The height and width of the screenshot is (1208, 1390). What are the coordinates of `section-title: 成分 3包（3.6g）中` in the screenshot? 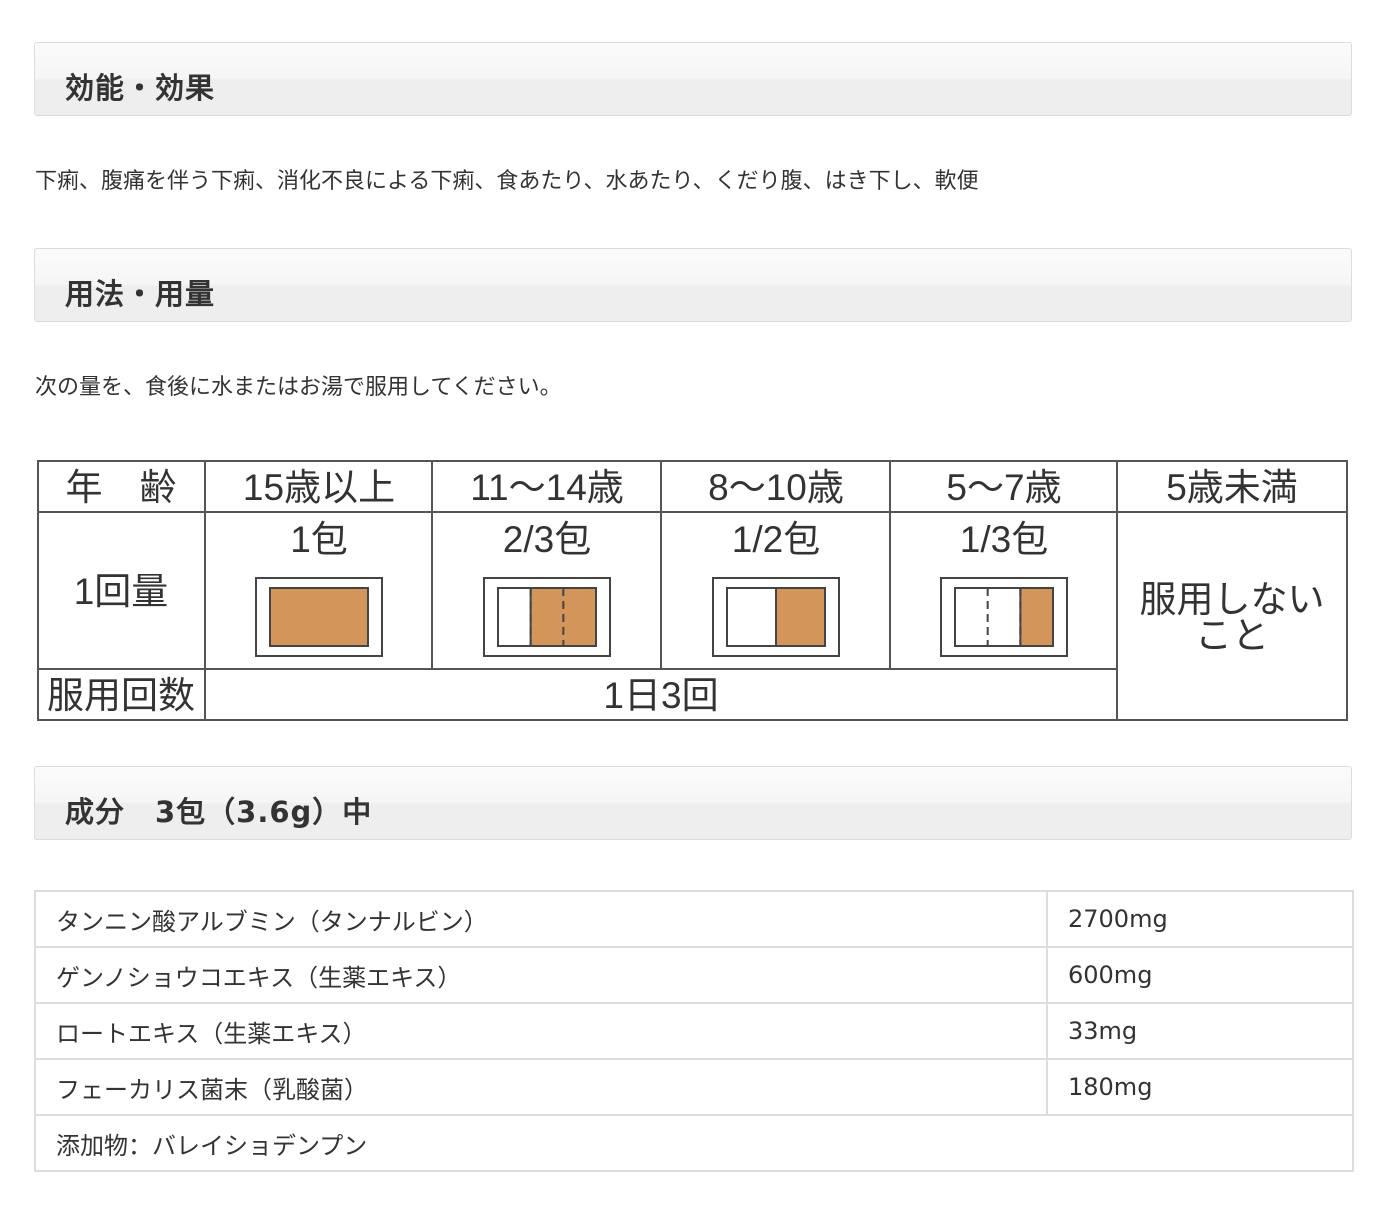 It's located at (219, 812).